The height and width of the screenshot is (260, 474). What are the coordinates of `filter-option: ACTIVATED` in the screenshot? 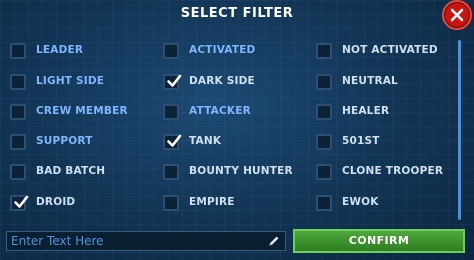 It's located at (238, 53).